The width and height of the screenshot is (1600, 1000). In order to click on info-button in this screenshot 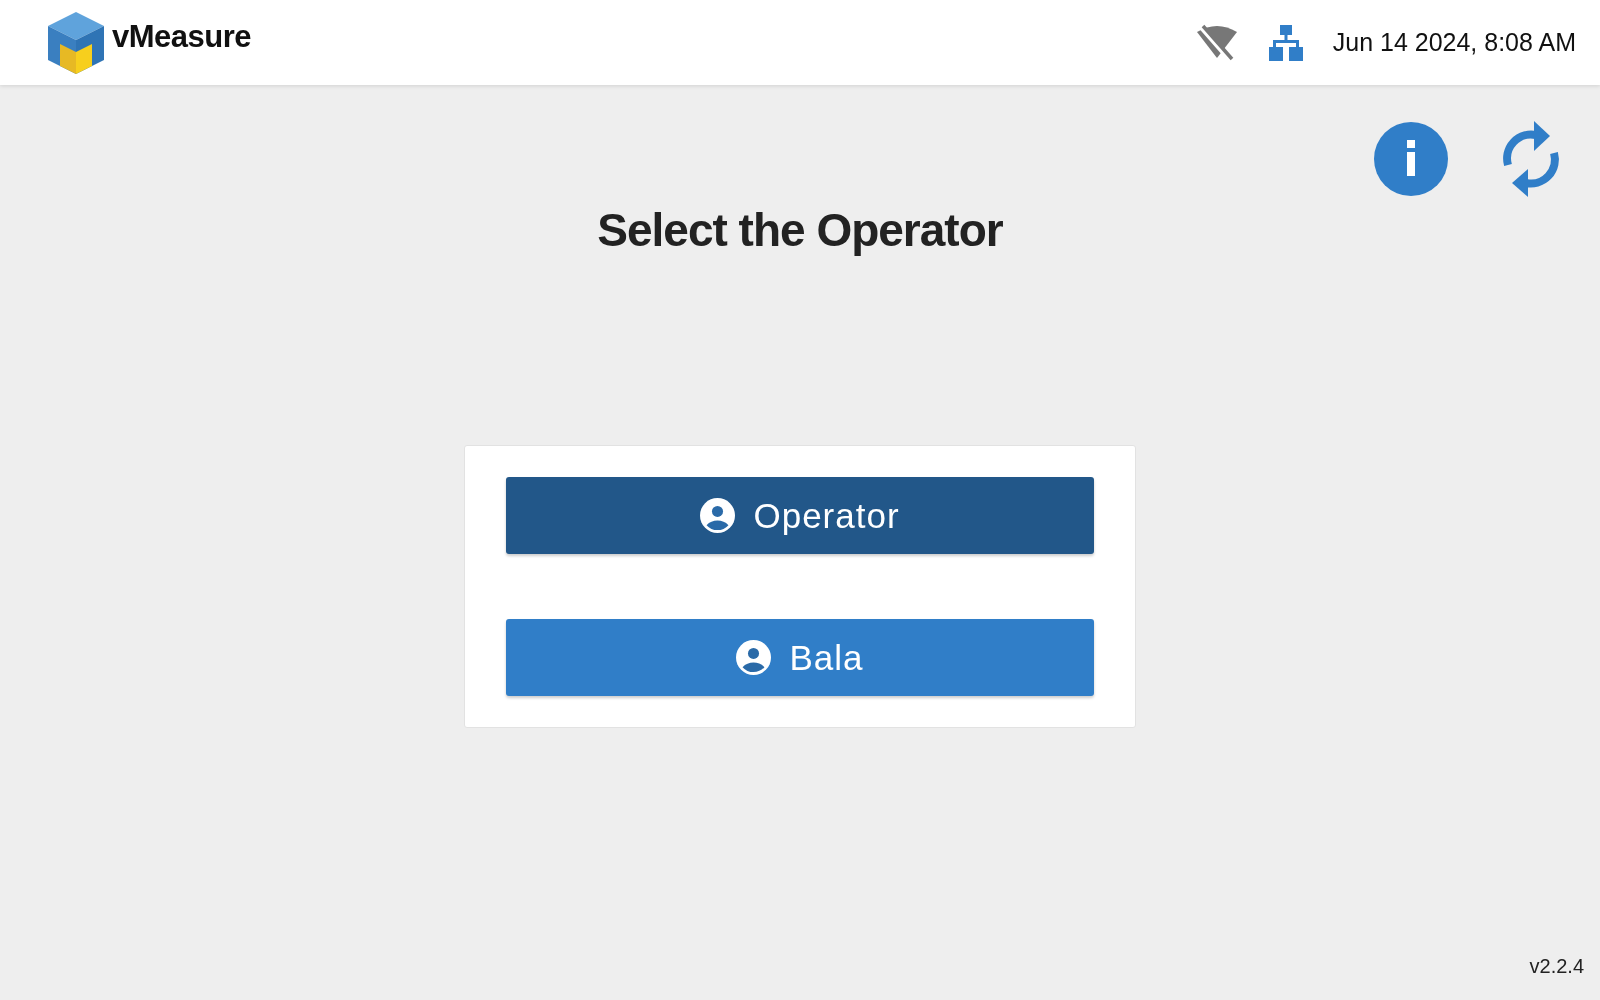, I will do `click(1411, 159)`.